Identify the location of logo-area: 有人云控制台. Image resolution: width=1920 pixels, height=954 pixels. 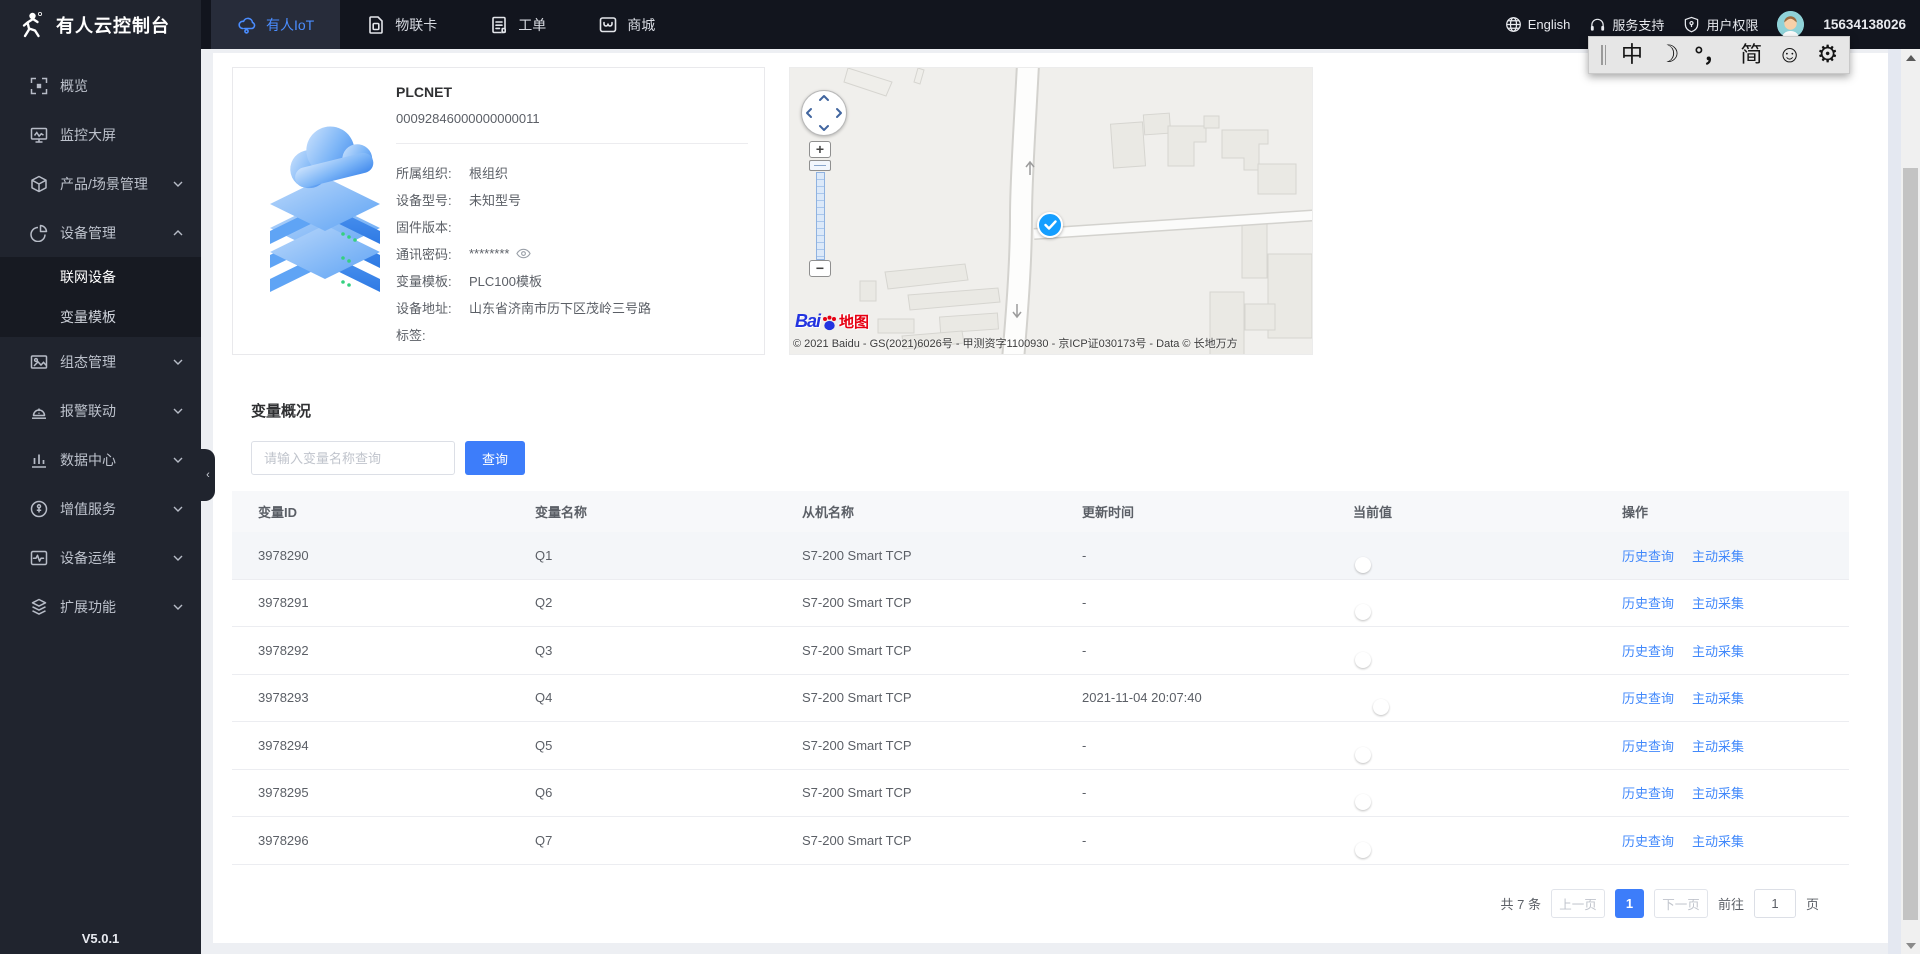
(100, 24).